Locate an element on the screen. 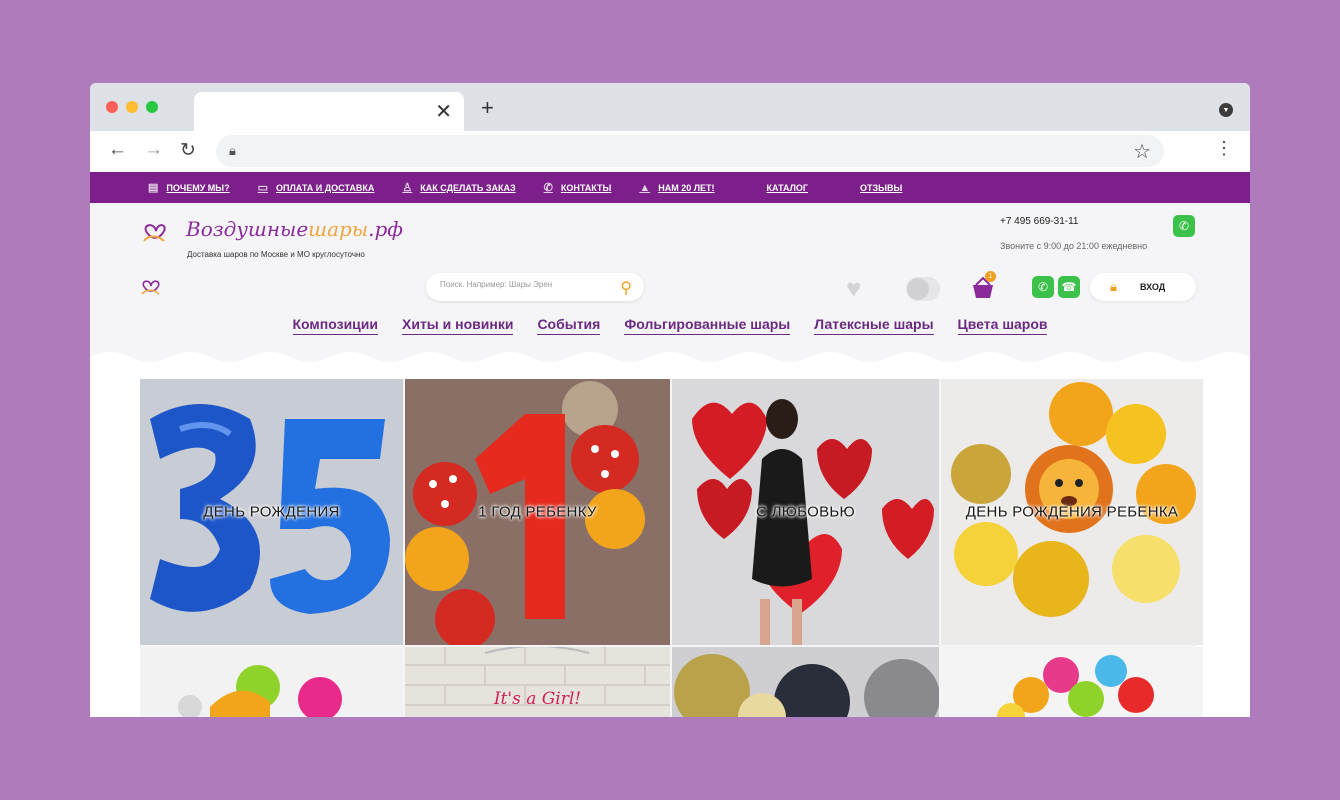  tile-birthday: ДЕНЬ РОЖДЕНИЯ is located at coordinates (271, 512).